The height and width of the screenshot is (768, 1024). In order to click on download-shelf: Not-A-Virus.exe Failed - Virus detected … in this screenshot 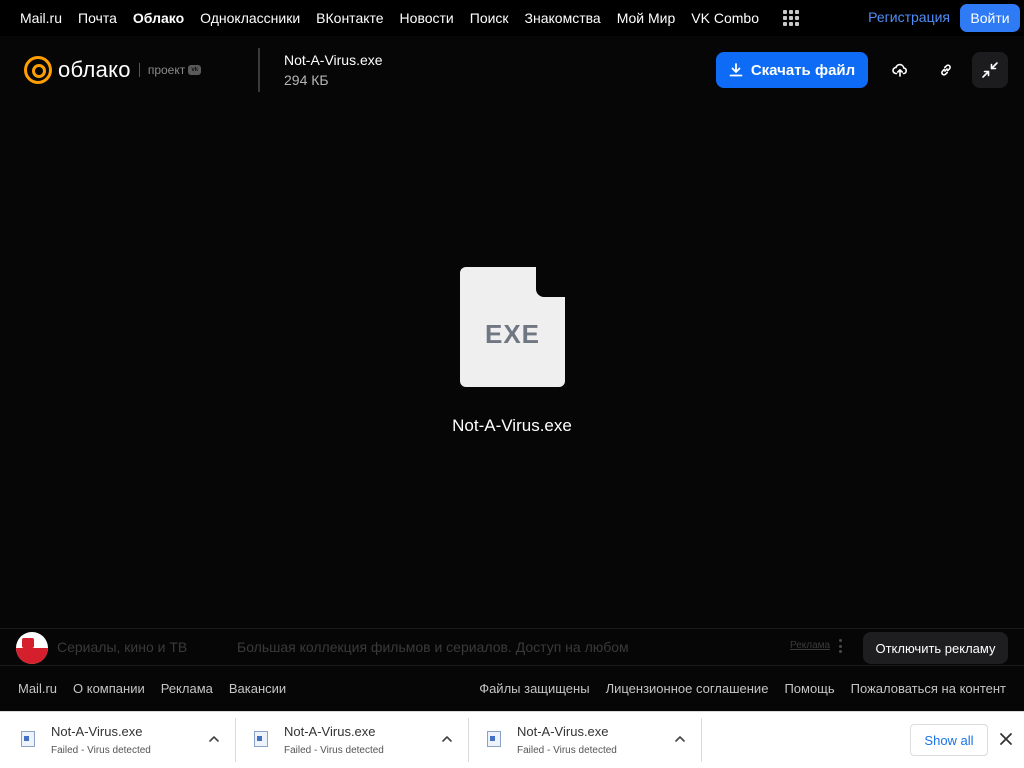, I will do `click(512, 739)`.